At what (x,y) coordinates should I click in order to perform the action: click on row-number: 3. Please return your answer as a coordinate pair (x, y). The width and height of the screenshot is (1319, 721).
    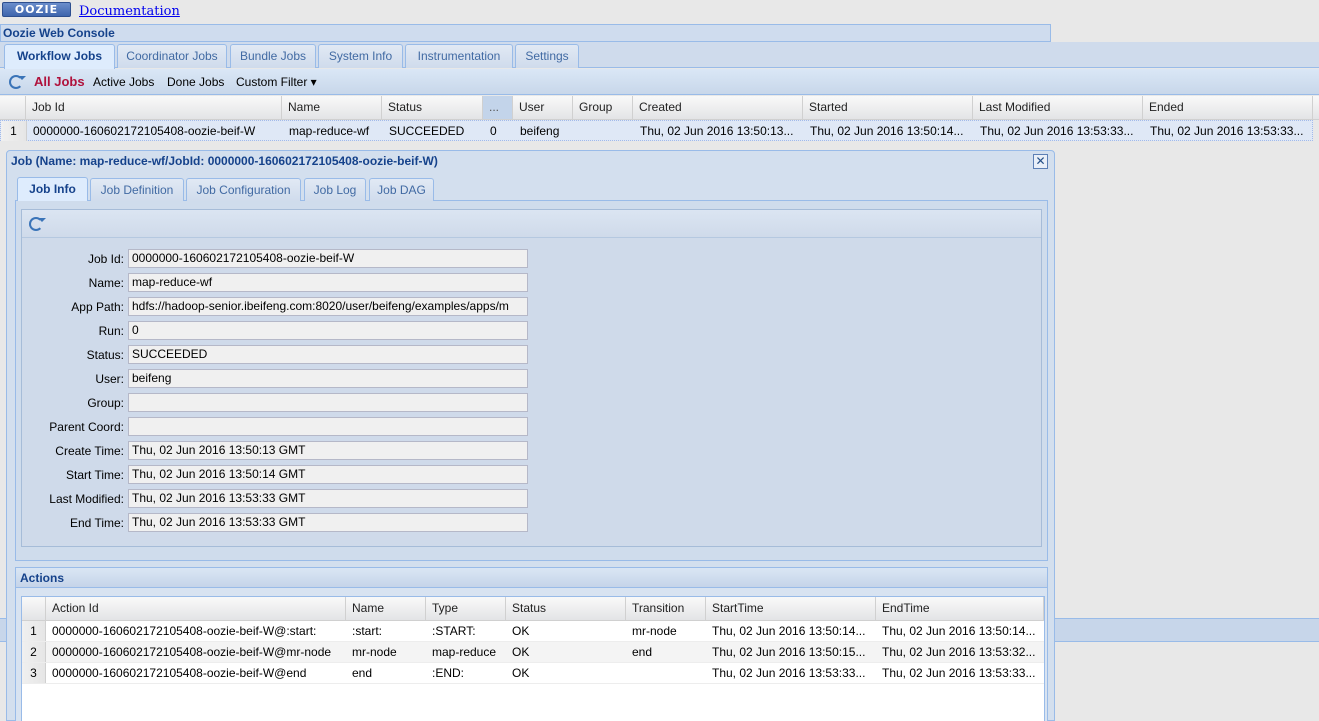
    Looking at the image, I should click on (34, 673).